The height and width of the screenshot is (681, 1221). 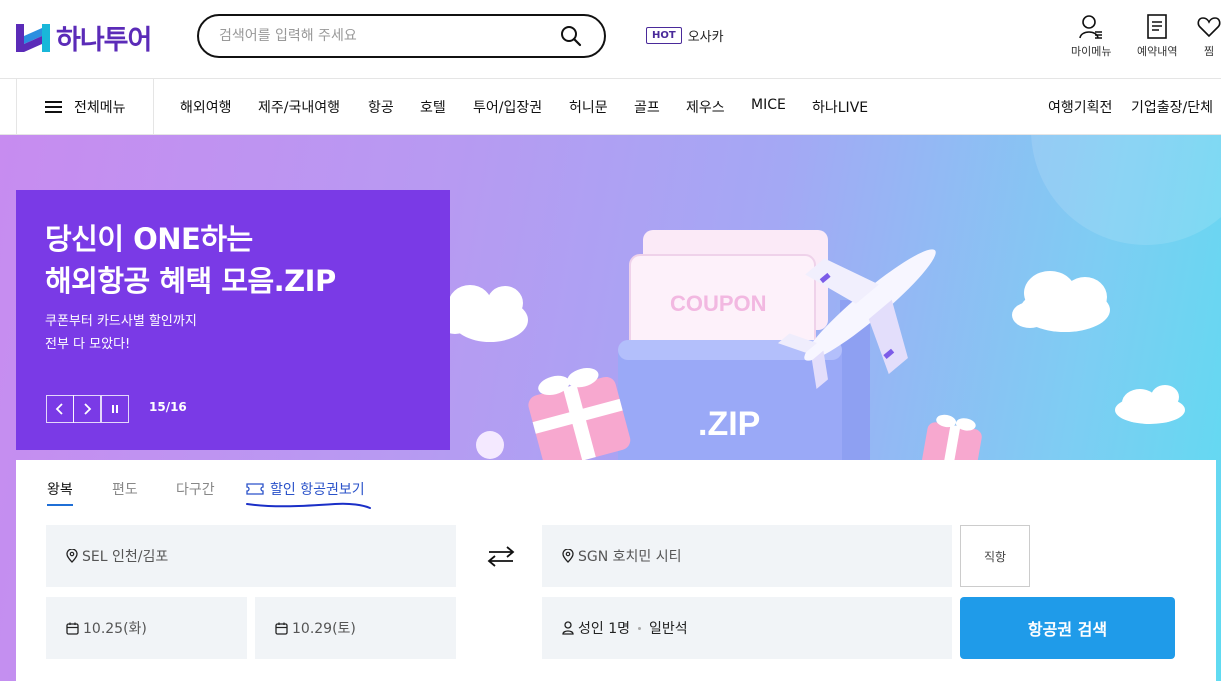 What do you see at coordinates (482, 313) in the screenshot?
I see `cloud-left` at bounding box center [482, 313].